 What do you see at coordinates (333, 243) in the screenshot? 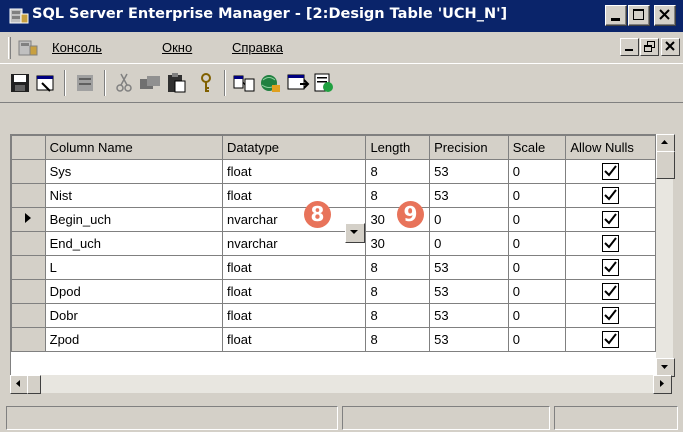
I see `table-row: End_uch nvarchar 30 0 0` at bounding box center [333, 243].